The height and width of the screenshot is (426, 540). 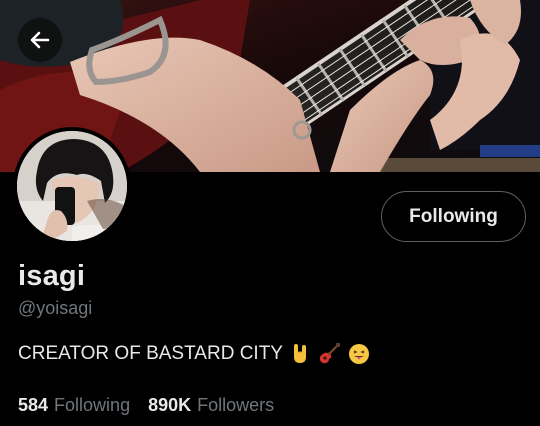 I want to click on followers-label: Followers, so click(x=236, y=405).